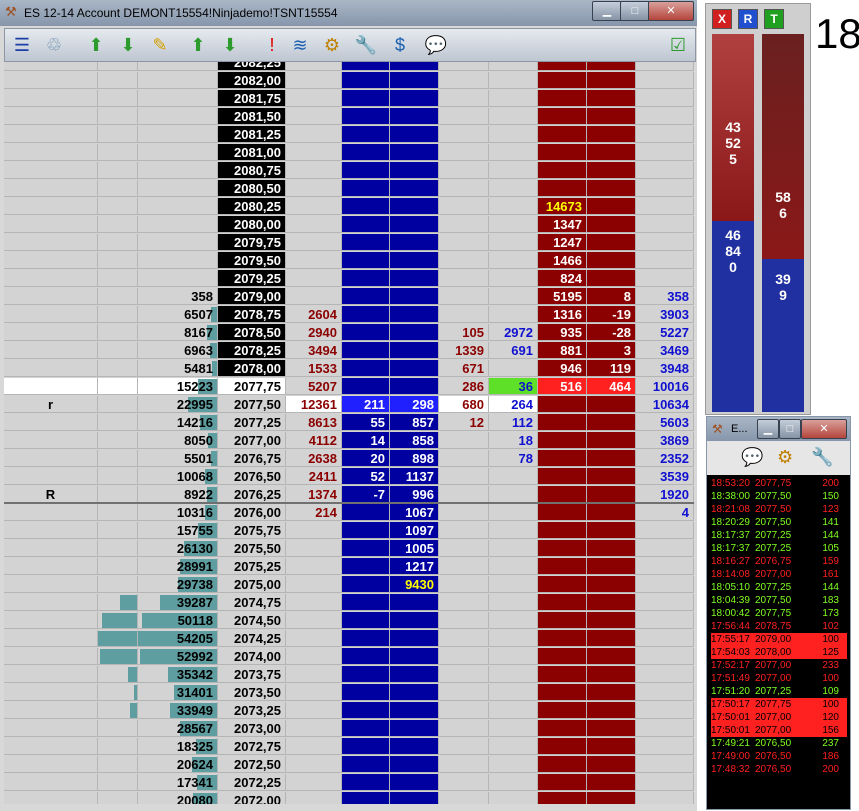 This screenshot has height=811, width=859. What do you see at coordinates (778, 429) in the screenshot?
I see `ts-title-bar: ⚒ E... ▁ □ ✕` at bounding box center [778, 429].